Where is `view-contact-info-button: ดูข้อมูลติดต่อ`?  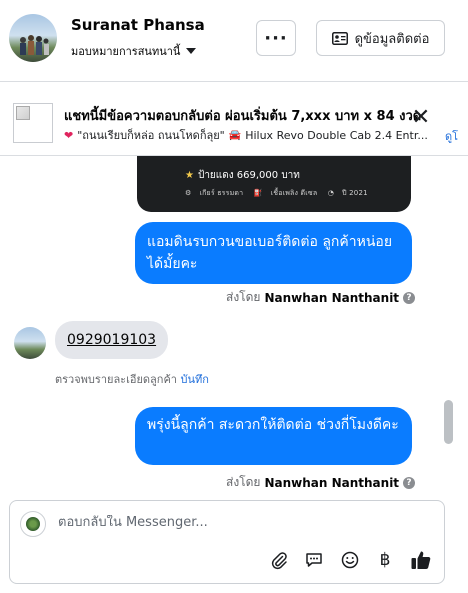
view-contact-info-button: ดูข้อมูลติดต่อ is located at coordinates (380, 38).